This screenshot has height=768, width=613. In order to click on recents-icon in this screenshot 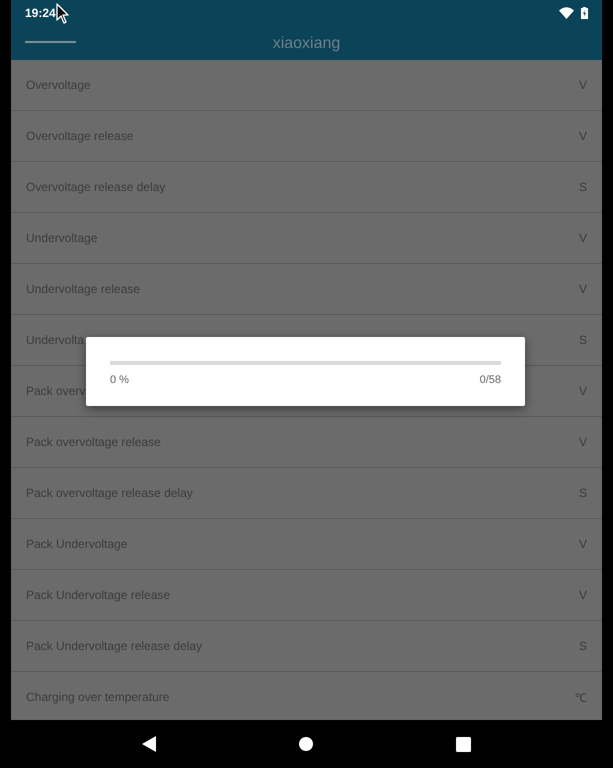, I will do `click(463, 744)`.